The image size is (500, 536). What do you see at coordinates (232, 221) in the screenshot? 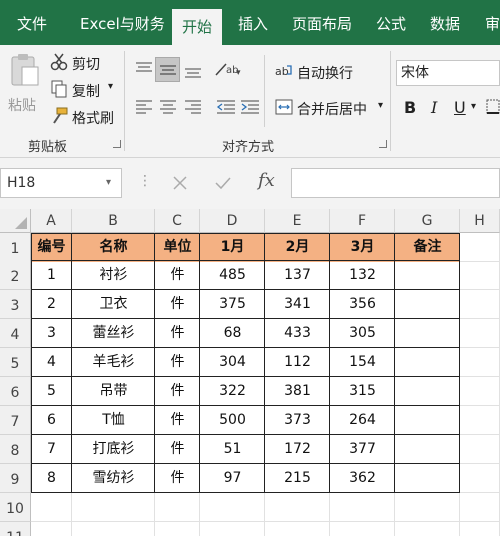
I see `column-header-d: D` at bounding box center [232, 221].